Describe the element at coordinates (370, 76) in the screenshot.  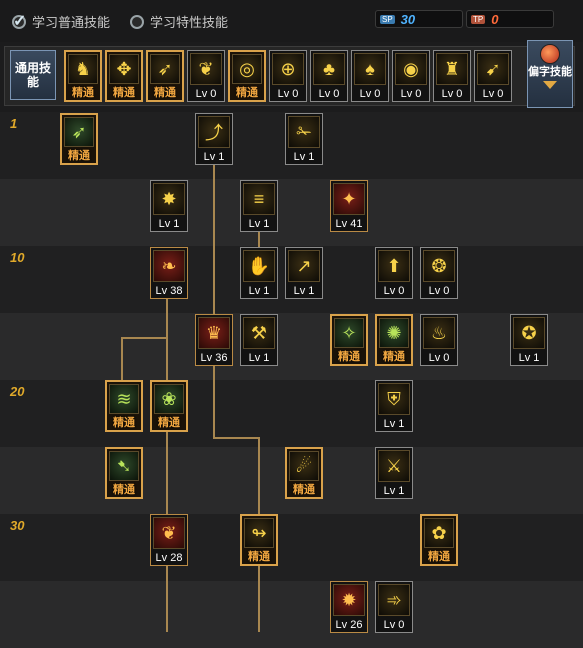
I see `skill-slot: ♠ Lv 0` at that location.